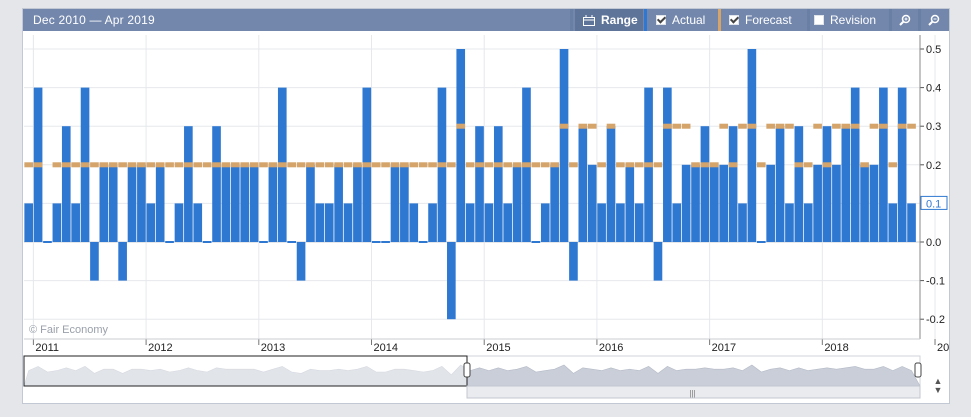  Describe the element at coordinates (467, 370) in the screenshot. I see `navigator-handle` at that location.